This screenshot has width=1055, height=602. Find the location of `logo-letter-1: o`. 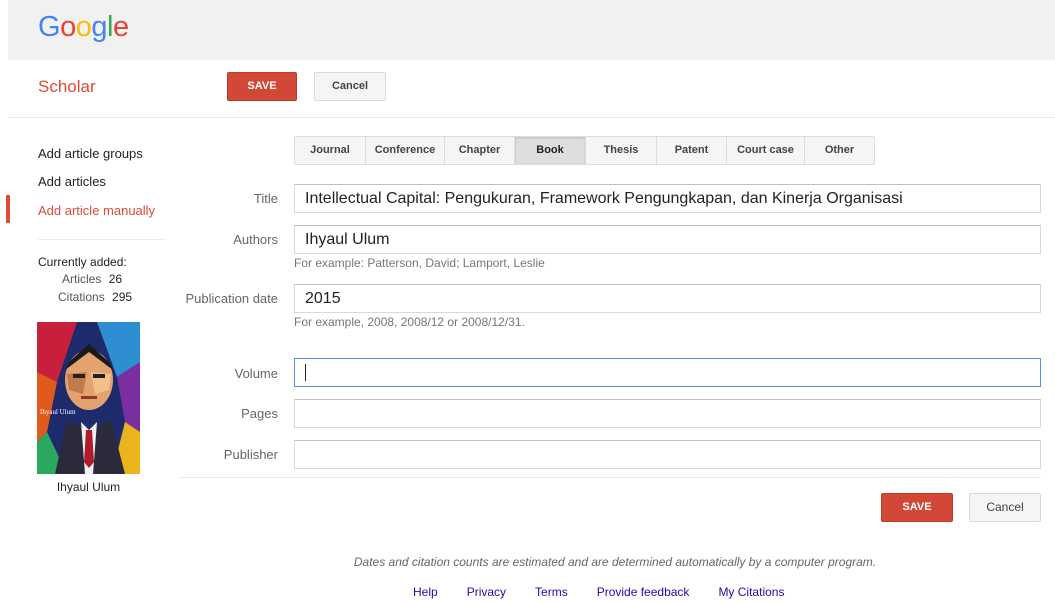

logo-letter-1: o is located at coordinates (68, 27).